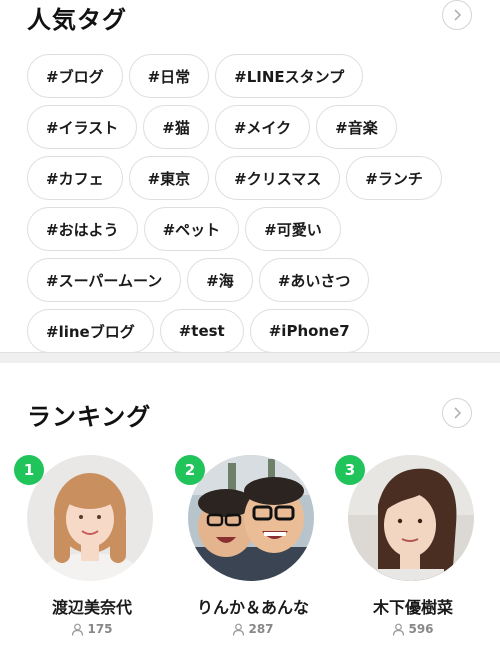  What do you see at coordinates (29, 470) in the screenshot?
I see `rank-badge: 1` at bounding box center [29, 470].